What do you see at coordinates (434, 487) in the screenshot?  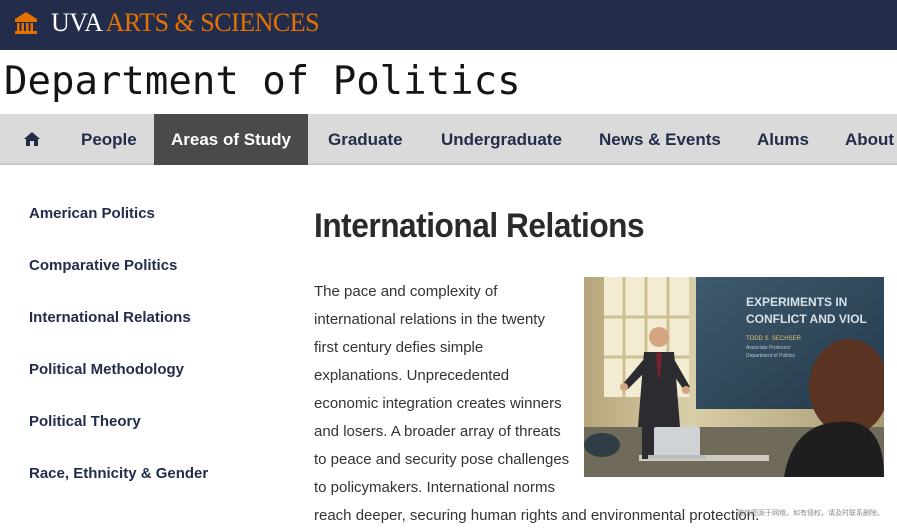 I see `paragraph-line: to policymakers. International norms` at bounding box center [434, 487].